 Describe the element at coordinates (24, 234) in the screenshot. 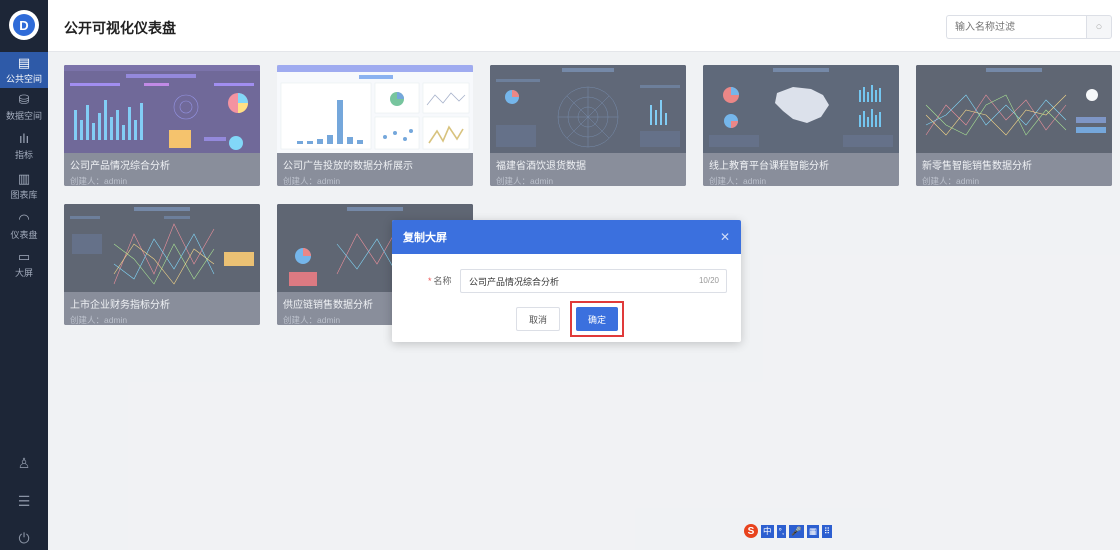

I see `sidebar-item-label: 仪表盘` at that location.